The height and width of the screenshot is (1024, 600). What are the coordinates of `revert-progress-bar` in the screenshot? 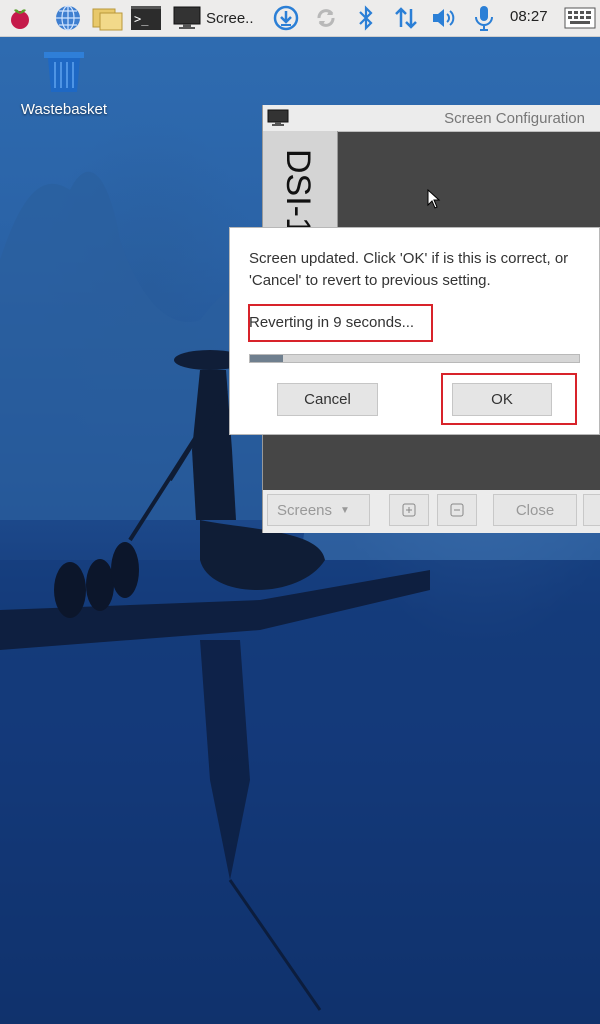 It's located at (414, 358).